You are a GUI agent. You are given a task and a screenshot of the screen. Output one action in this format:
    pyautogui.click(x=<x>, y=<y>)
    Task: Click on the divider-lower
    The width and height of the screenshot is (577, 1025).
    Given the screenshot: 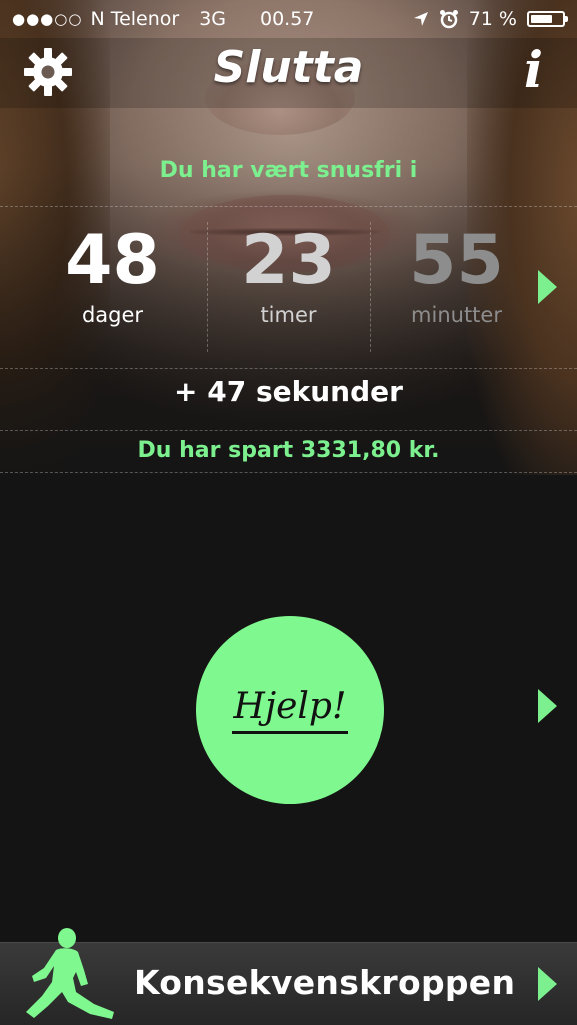 What is the action you would take?
    pyautogui.click(x=288, y=430)
    